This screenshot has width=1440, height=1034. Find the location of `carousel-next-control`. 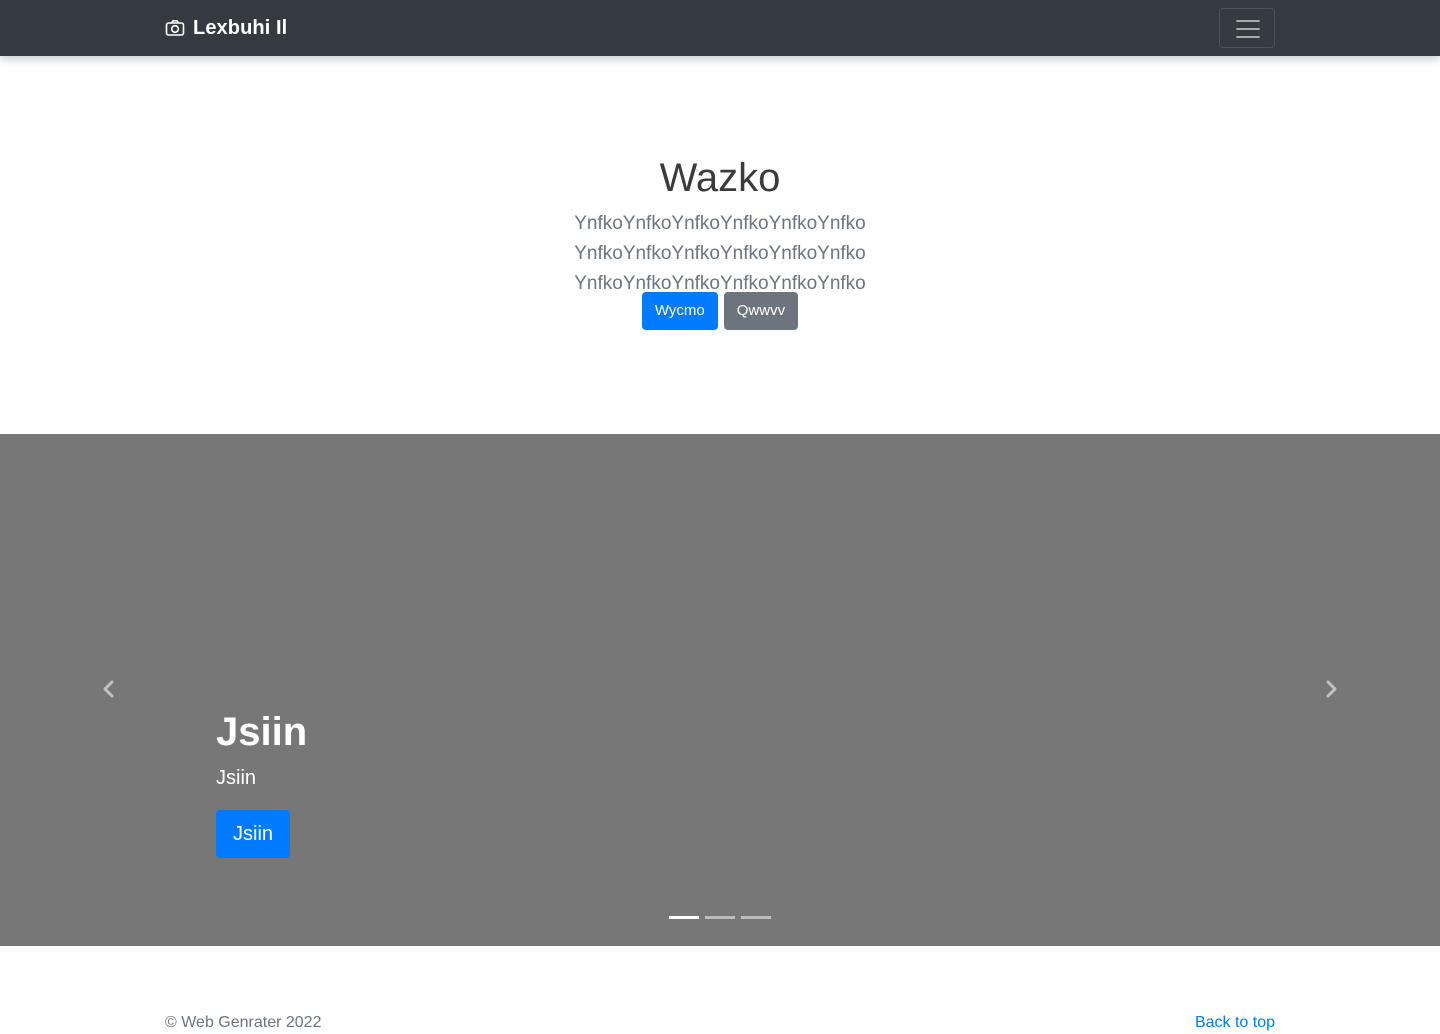

carousel-next-control is located at coordinates (1331, 689).